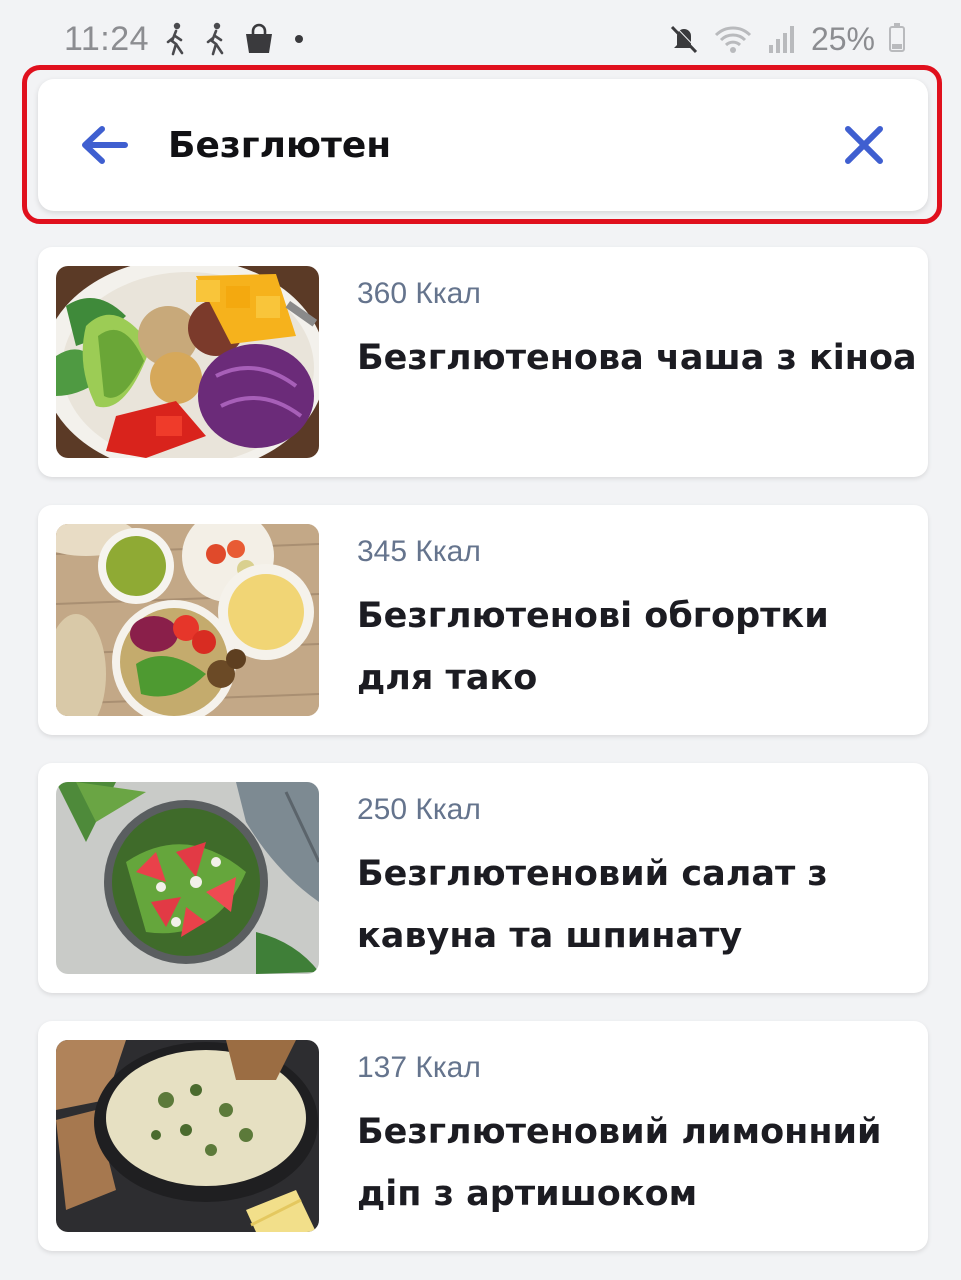 This screenshot has width=961, height=1280. Describe the element at coordinates (503, 145) in the screenshot. I see `search-input` at that location.